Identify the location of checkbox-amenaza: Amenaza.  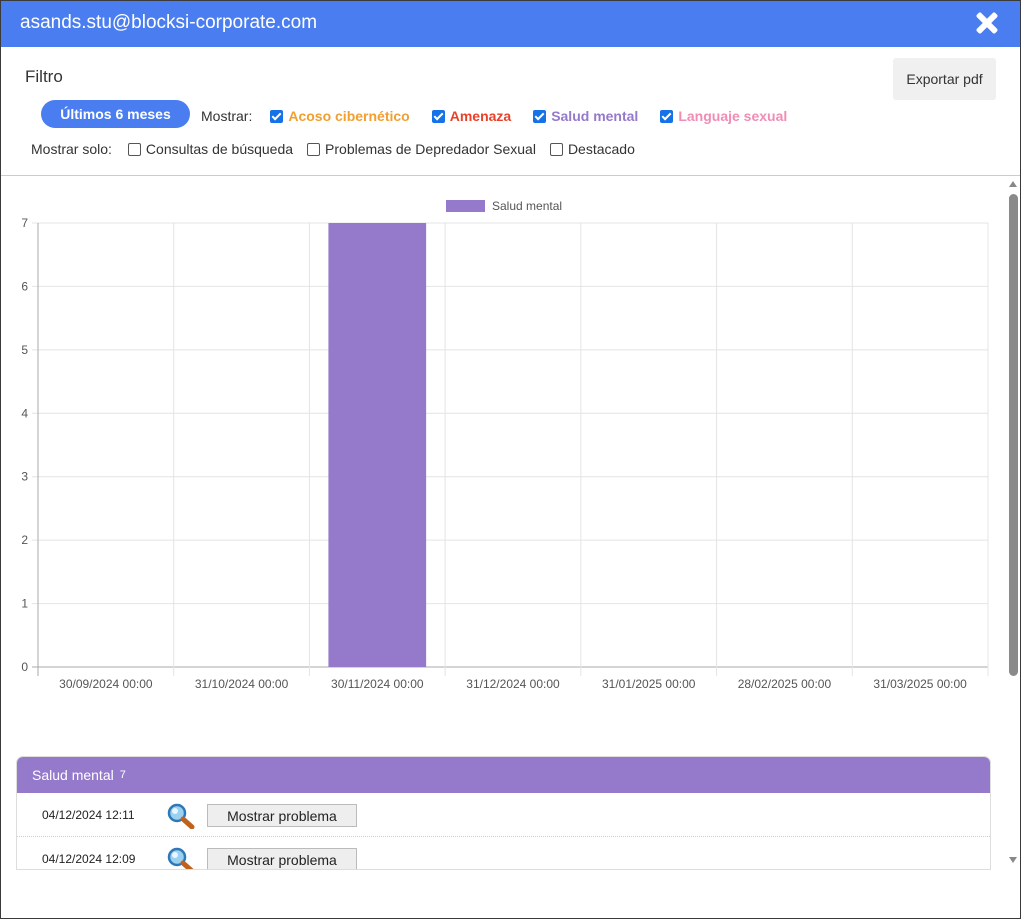
(471, 116).